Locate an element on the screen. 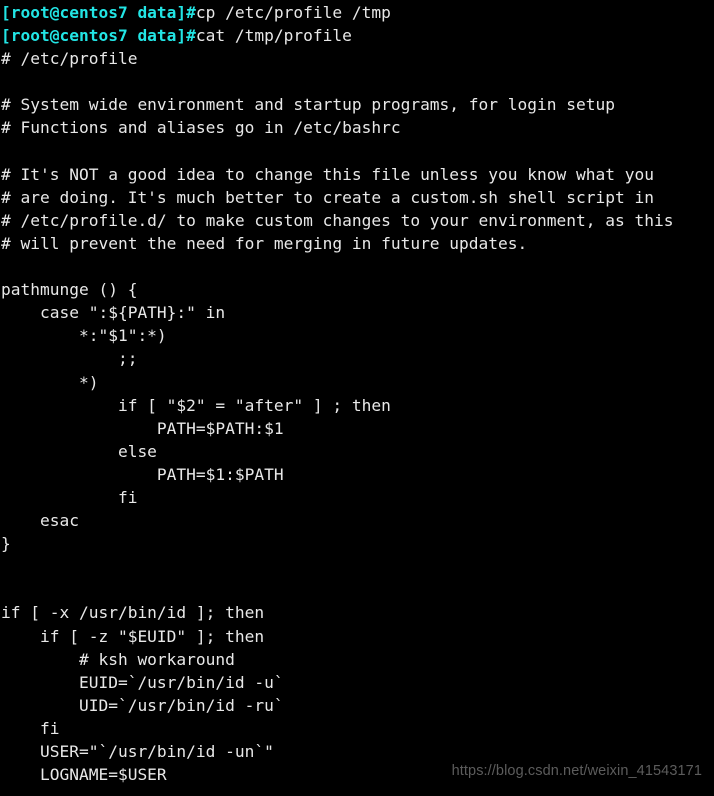 This screenshot has height=796, width=714. terminal-output-line: case ":${PATH}:" in is located at coordinates (113, 313).